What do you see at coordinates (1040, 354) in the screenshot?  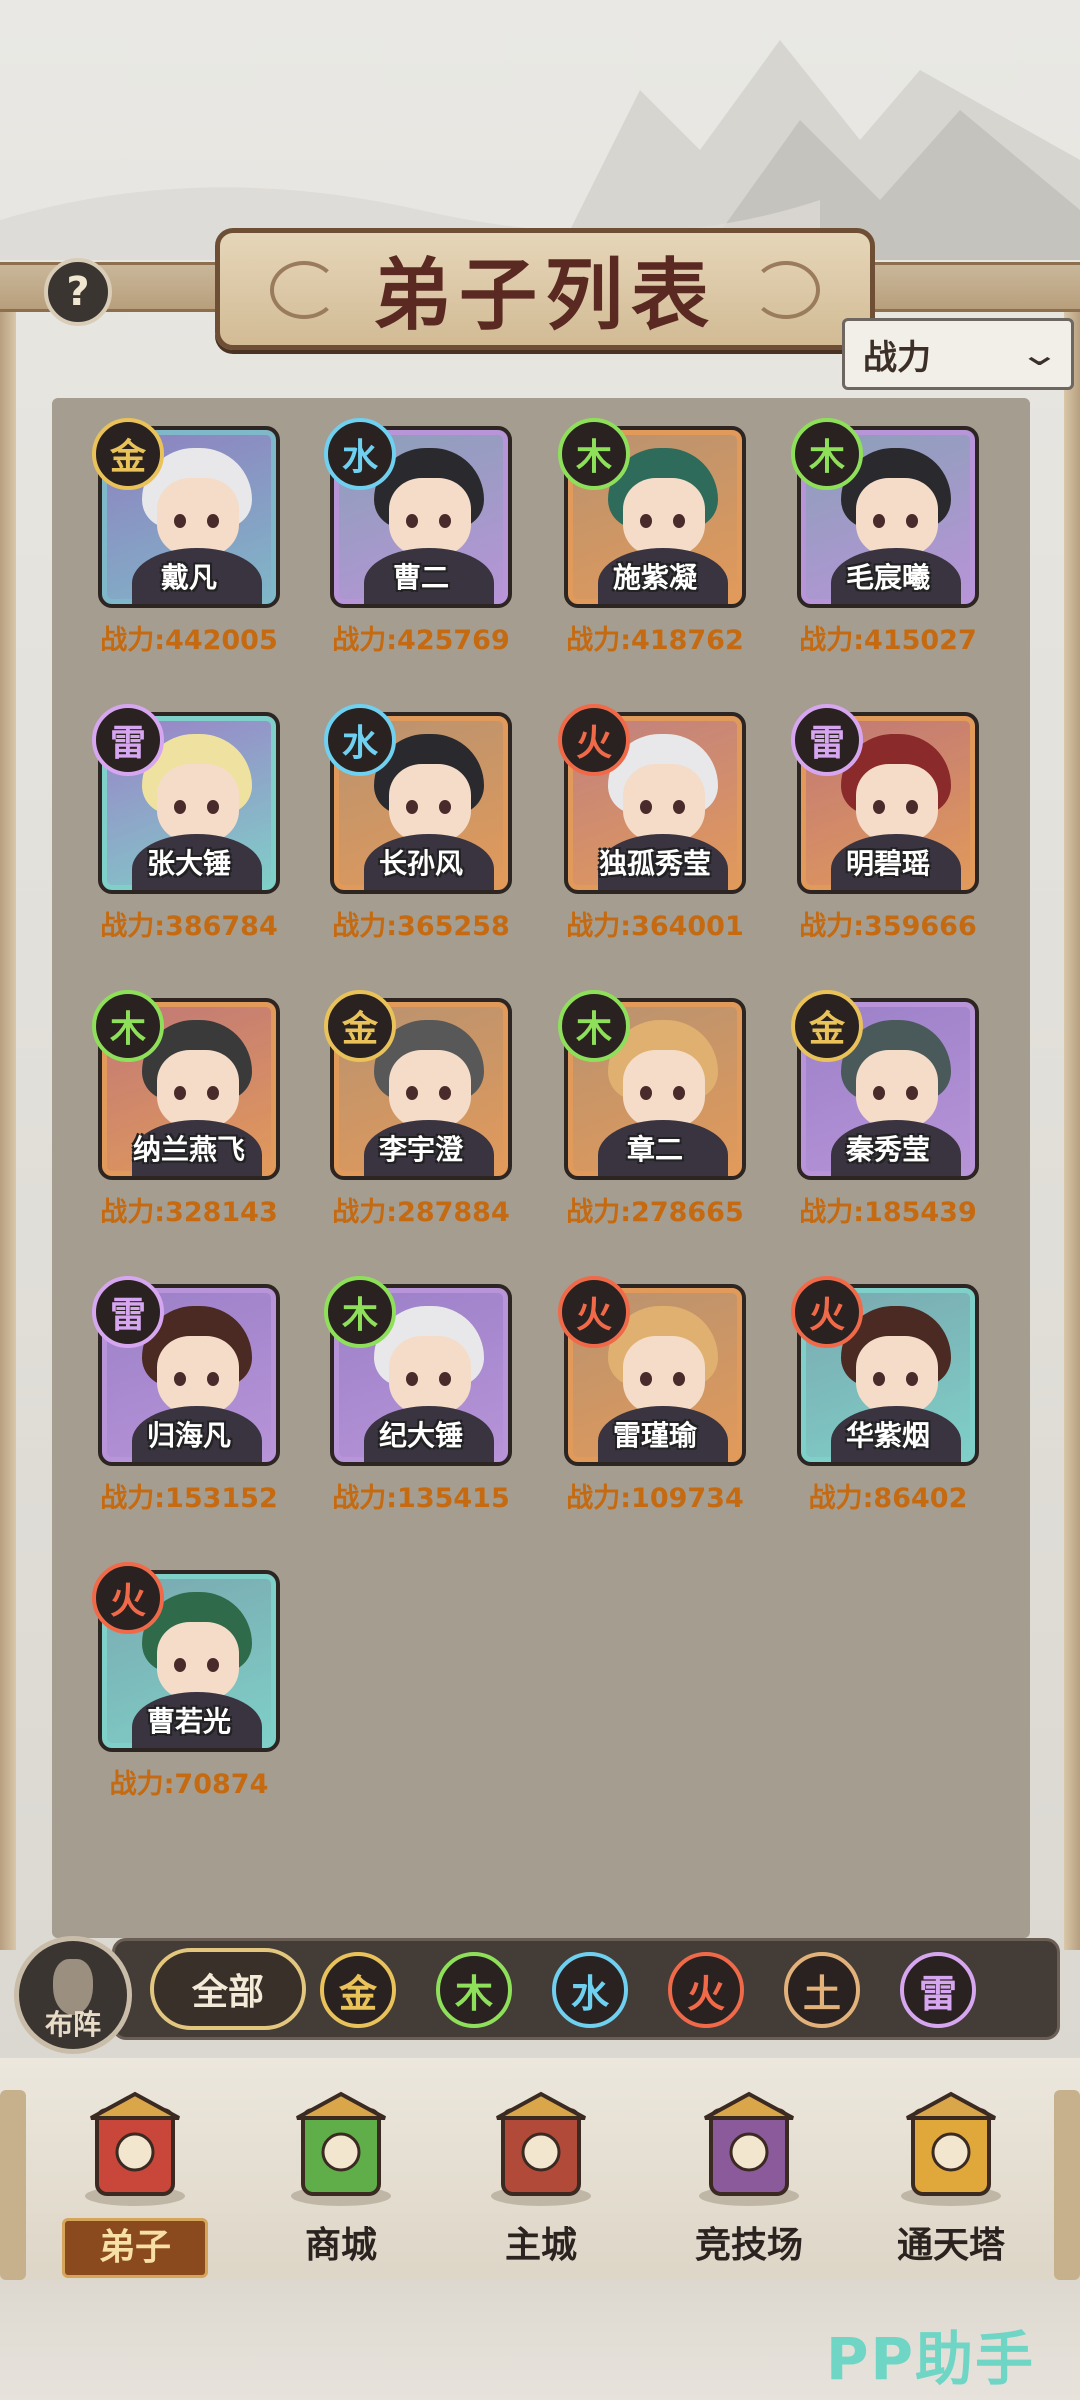 I see `chevron-down-icon: ⌄` at bounding box center [1040, 354].